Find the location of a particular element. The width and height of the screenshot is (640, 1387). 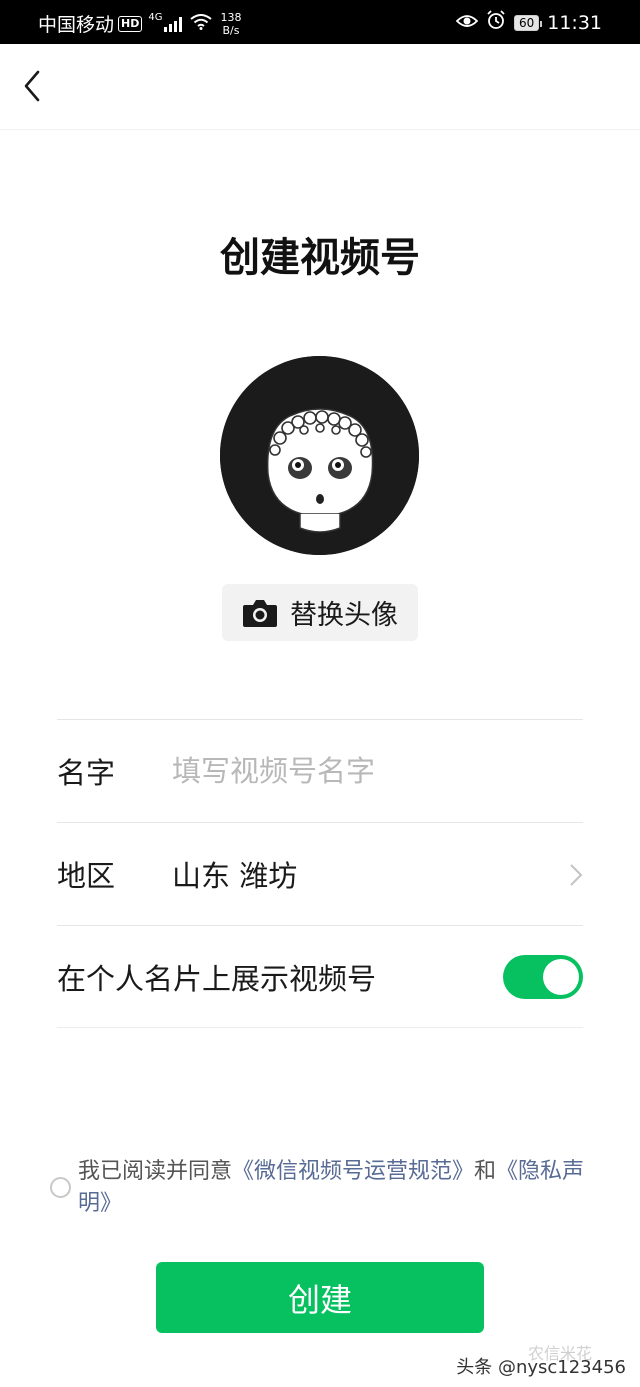

network-speed: 138 B/s is located at coordinates (230, 24).